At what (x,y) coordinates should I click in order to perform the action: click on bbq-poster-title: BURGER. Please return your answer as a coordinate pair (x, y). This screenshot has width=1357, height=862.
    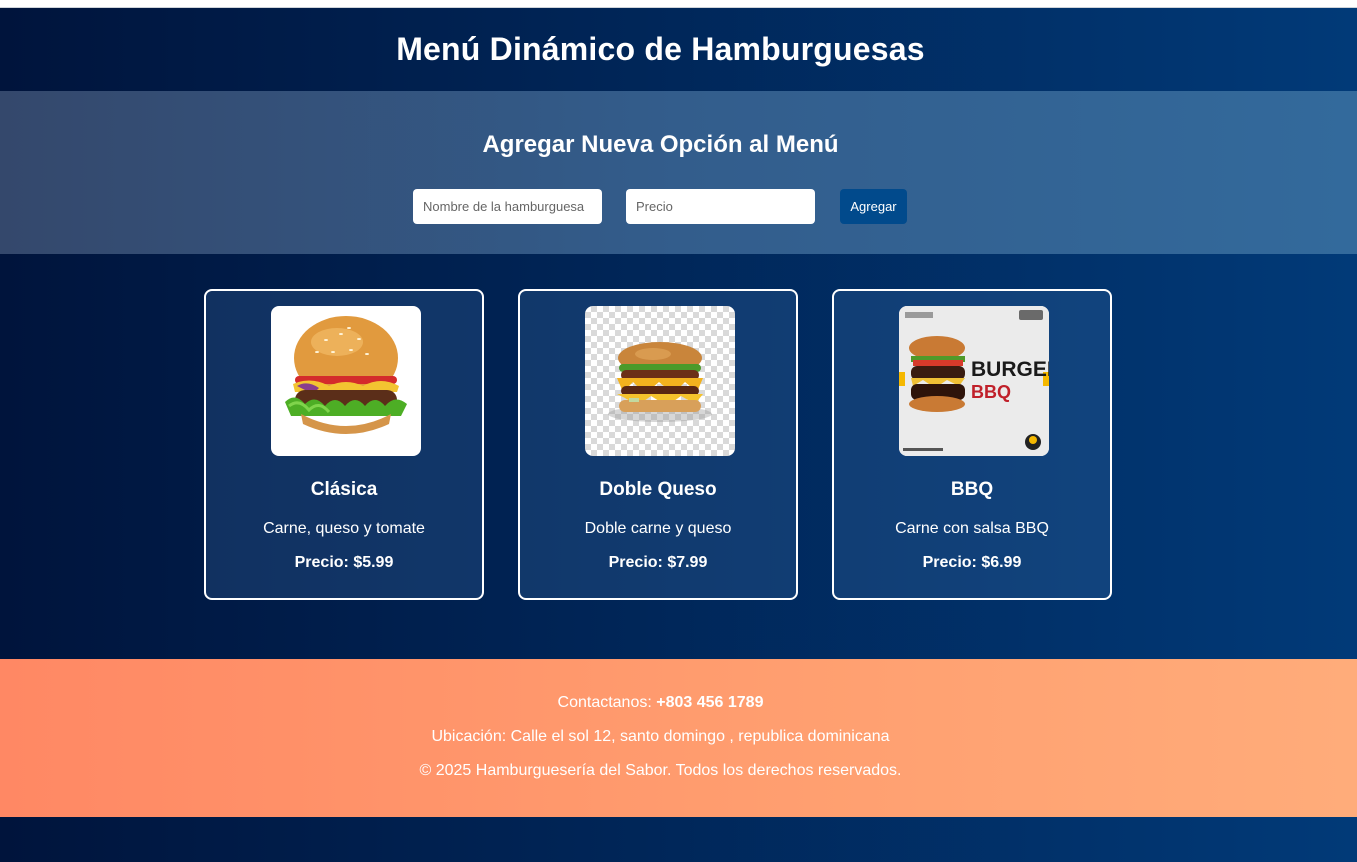
    Looking at the image, I should click on (1010, 369).